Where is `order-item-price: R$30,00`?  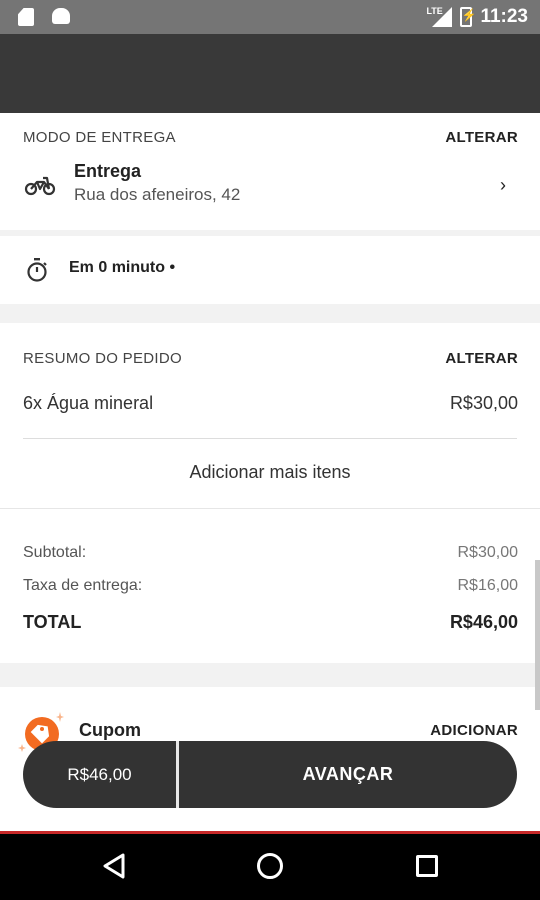
order-item-price: R$30,00 is located at coordinates (483, 403).